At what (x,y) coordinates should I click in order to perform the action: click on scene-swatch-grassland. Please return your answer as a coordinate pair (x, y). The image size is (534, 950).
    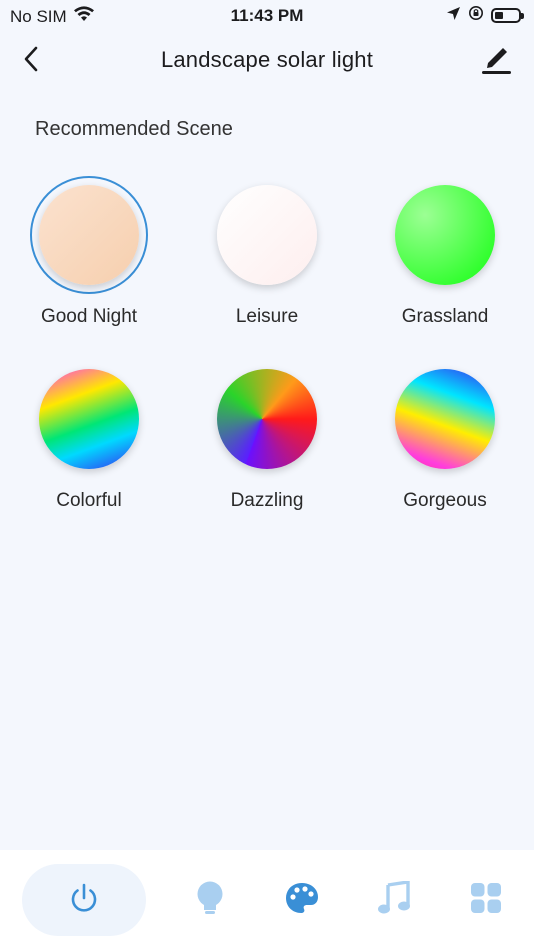
    Looking at the image, I should click on (445, 235).